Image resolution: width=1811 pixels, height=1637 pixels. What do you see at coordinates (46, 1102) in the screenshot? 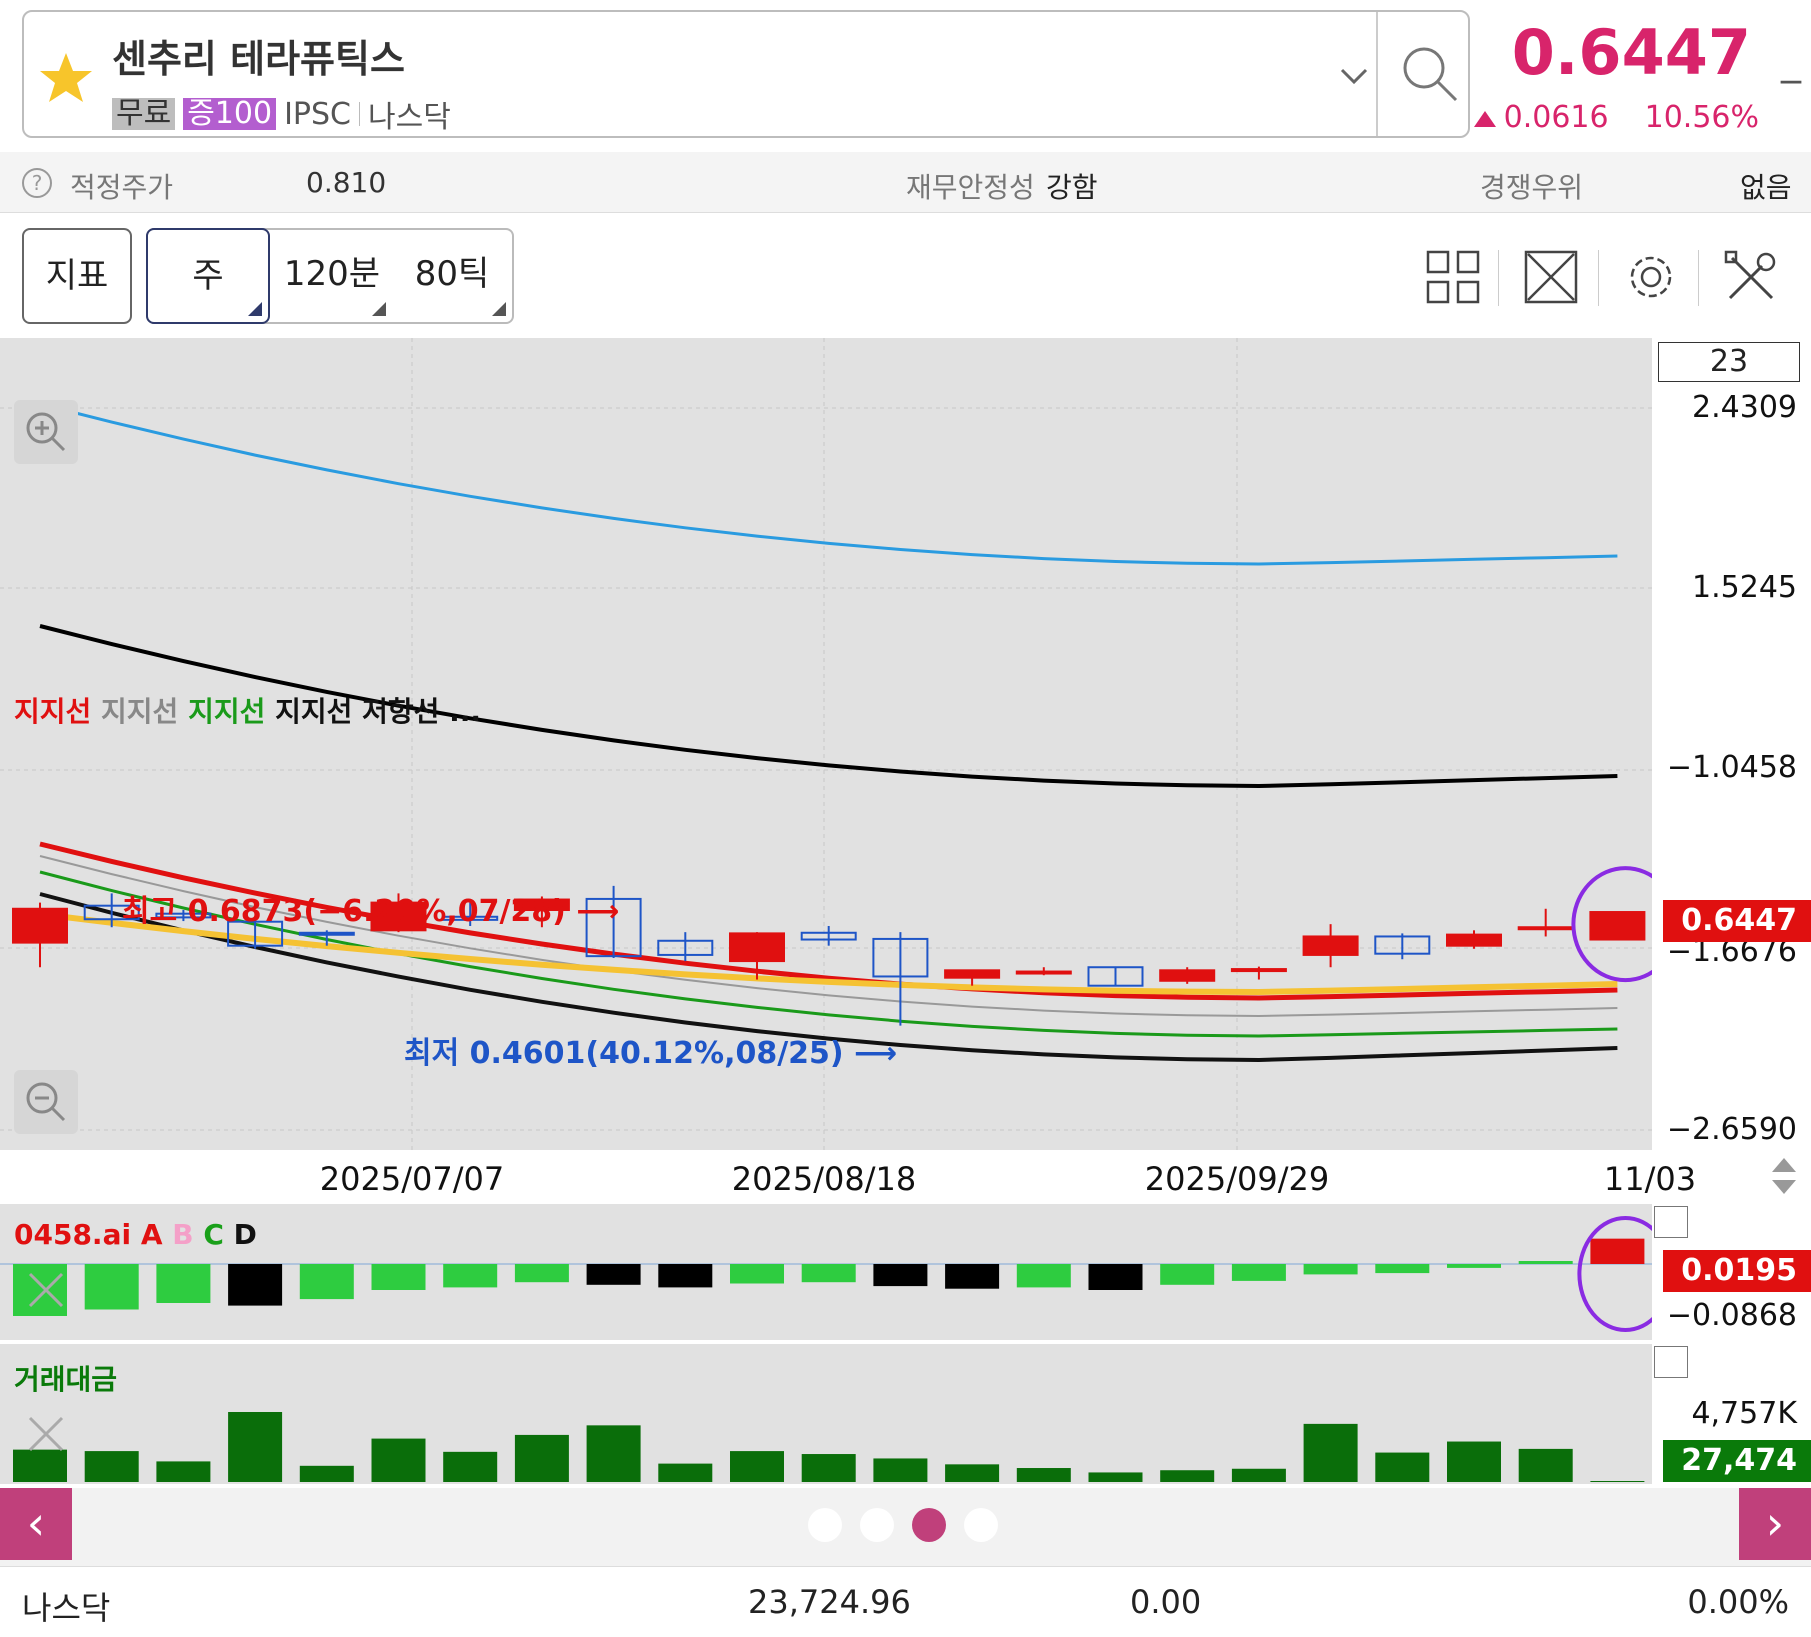
I see `zoom-out-icon` at bounding box center [46, 1102].